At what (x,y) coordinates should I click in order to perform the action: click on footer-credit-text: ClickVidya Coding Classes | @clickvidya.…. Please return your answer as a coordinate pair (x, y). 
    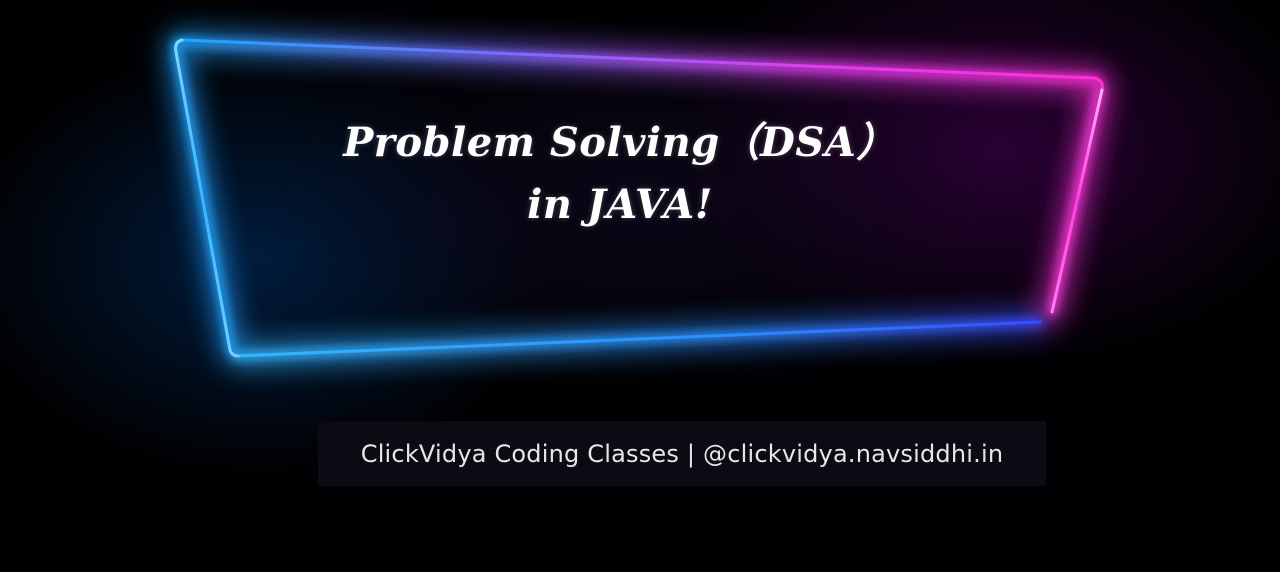
    Looking at the image, I should click on (682, 453).